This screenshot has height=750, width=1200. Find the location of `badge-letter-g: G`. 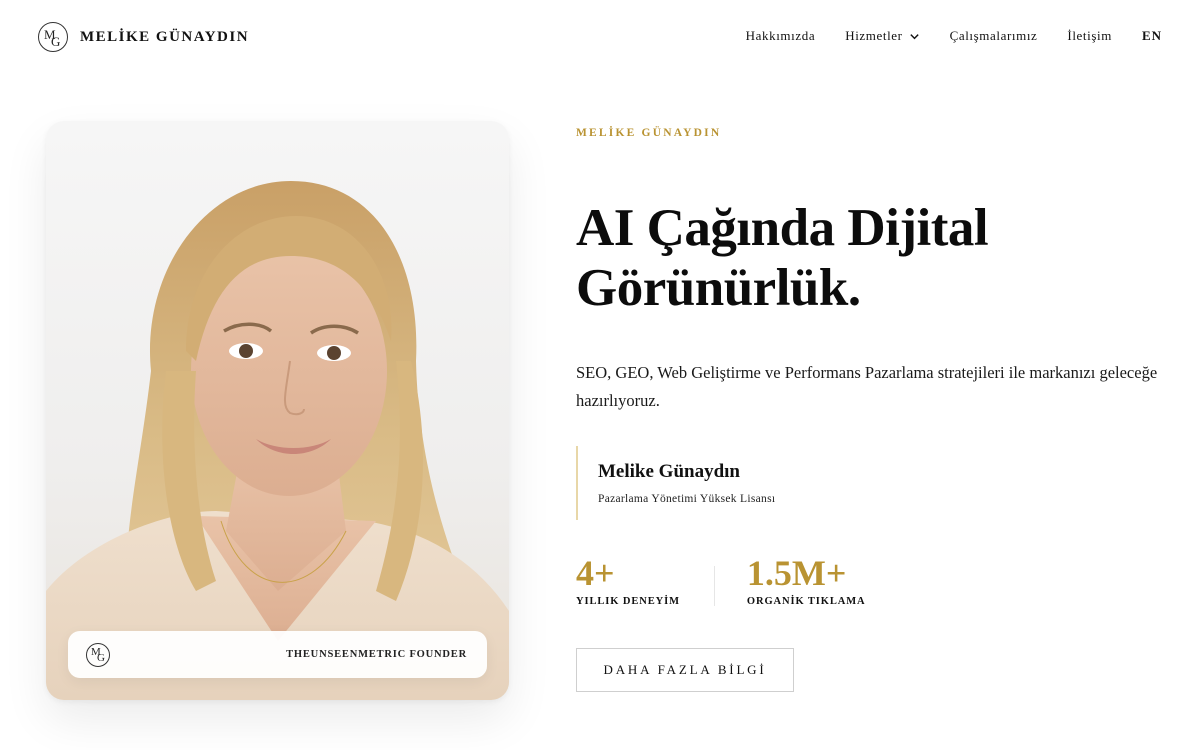

badge-letter-g: G is located at coordinates (101, 657).